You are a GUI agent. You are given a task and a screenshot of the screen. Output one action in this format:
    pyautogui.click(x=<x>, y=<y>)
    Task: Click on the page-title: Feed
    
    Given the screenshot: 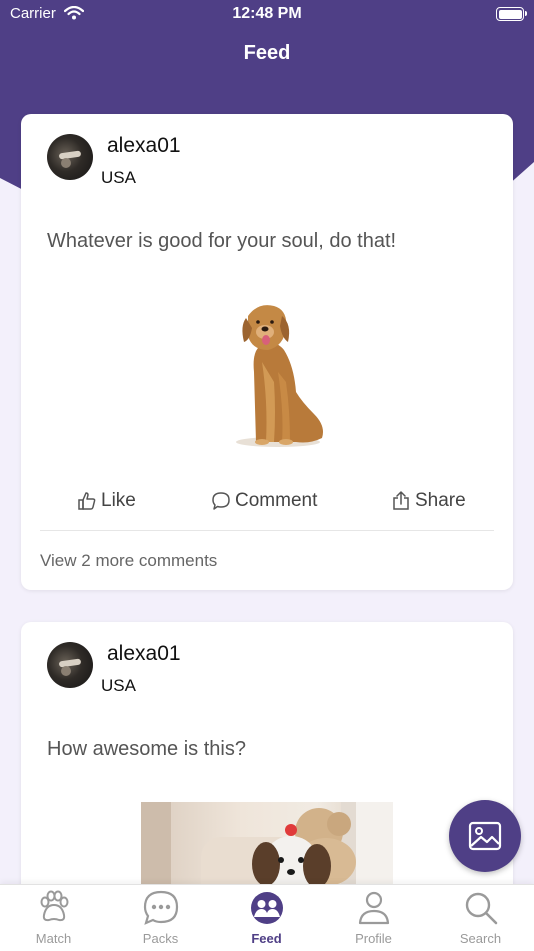 What is the action you would take?
    pyautogui.click(x=267, y=53)
    